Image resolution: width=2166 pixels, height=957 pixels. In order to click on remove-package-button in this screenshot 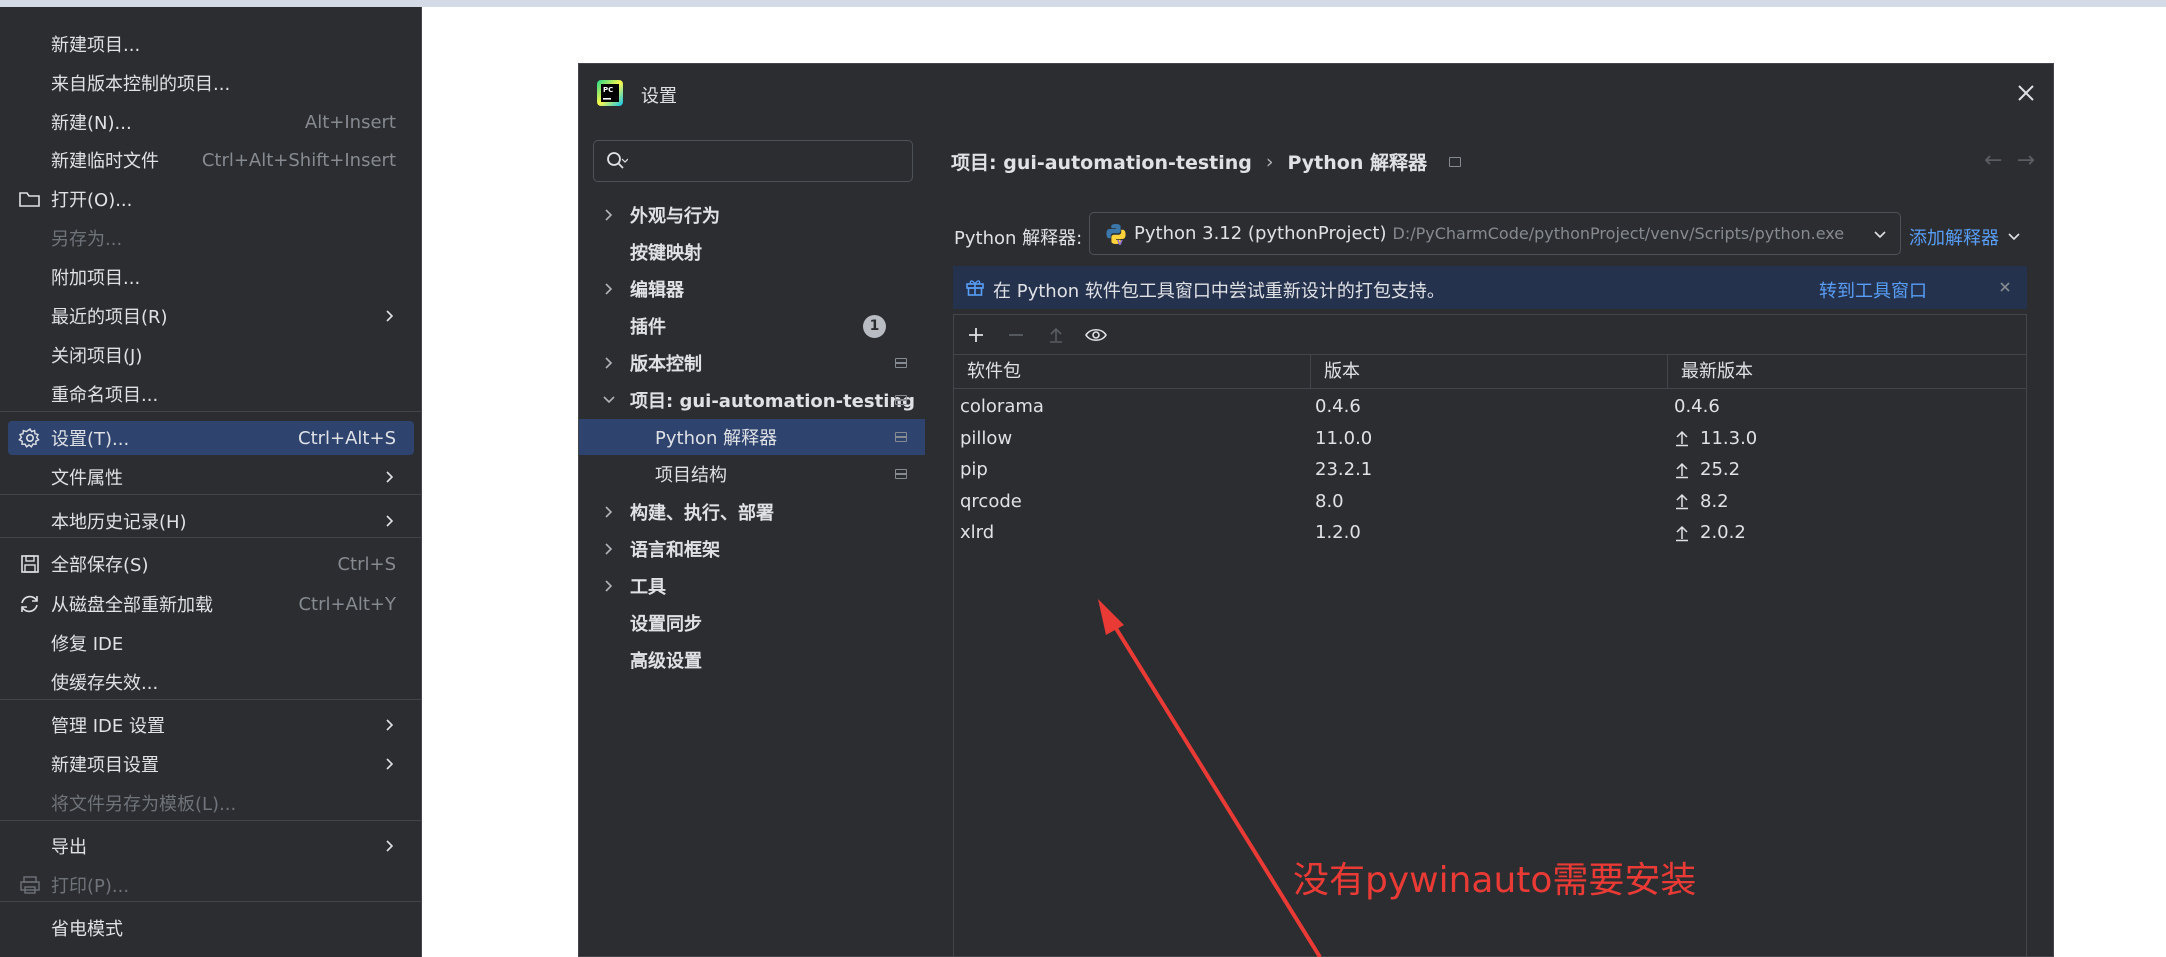, I will do `click(1016, 335)`.